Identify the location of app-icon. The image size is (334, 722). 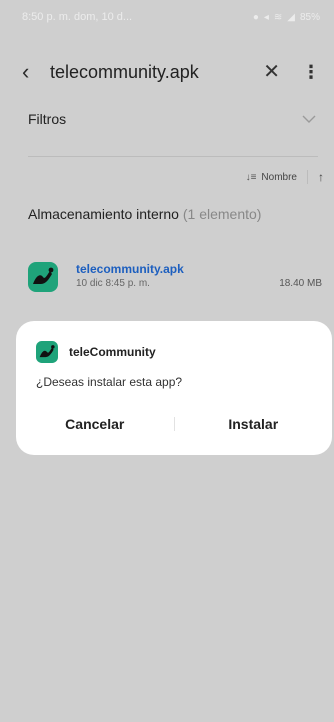
(43, 277).